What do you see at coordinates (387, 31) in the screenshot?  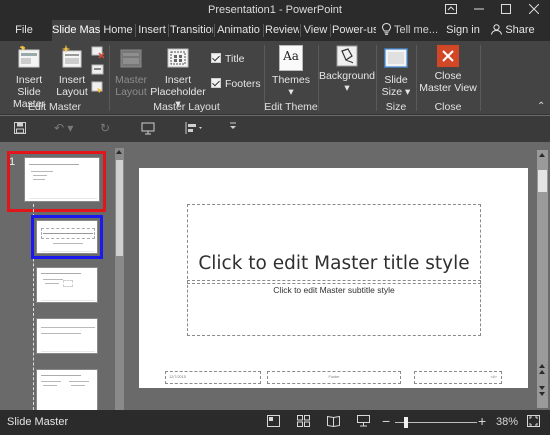 I see `lightbulb-icon` at bounding box center [387, 31].